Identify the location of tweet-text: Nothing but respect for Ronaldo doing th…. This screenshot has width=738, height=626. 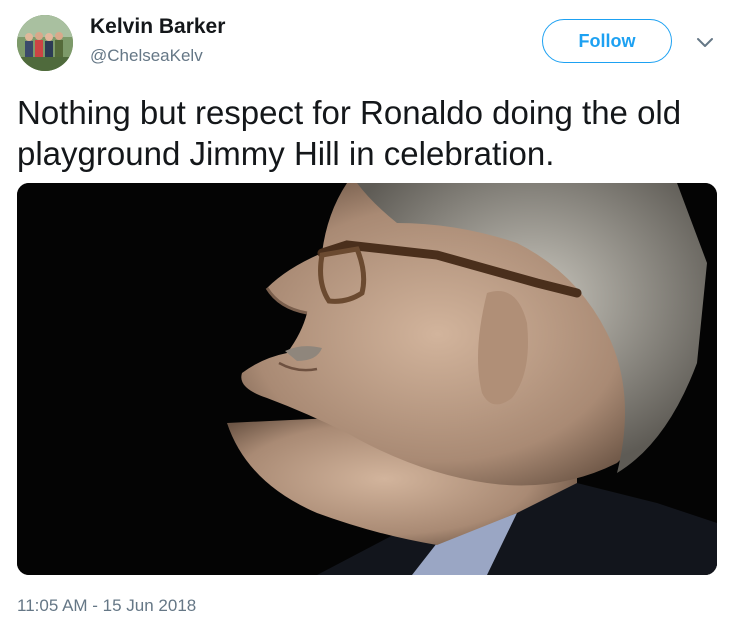
(349, 133).